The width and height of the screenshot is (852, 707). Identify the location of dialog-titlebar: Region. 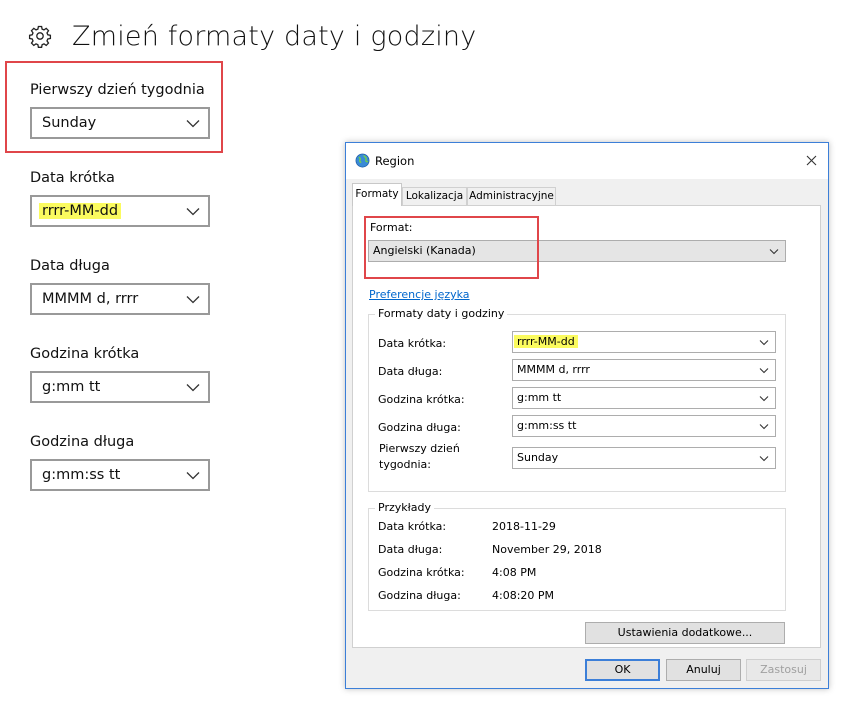
(587, 161).